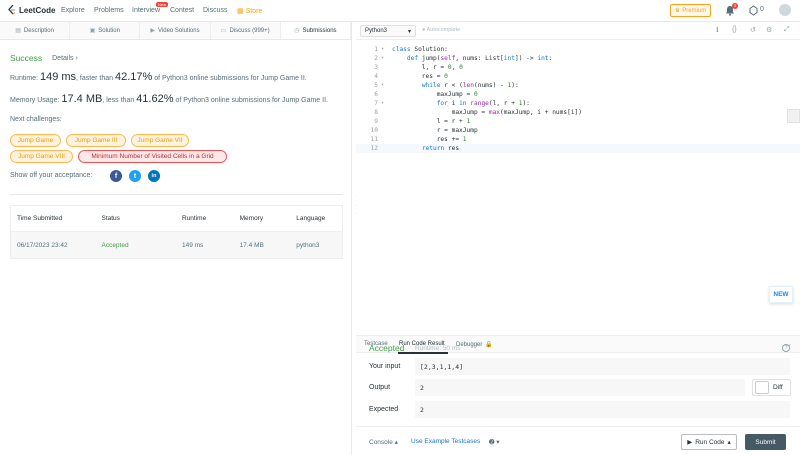 The height and width of the screenshot is (455, 800). What do you see at coordinates (182, 10) in the screenshot?
I see `nav-contest: Contest` at bounding box center [182, 10].